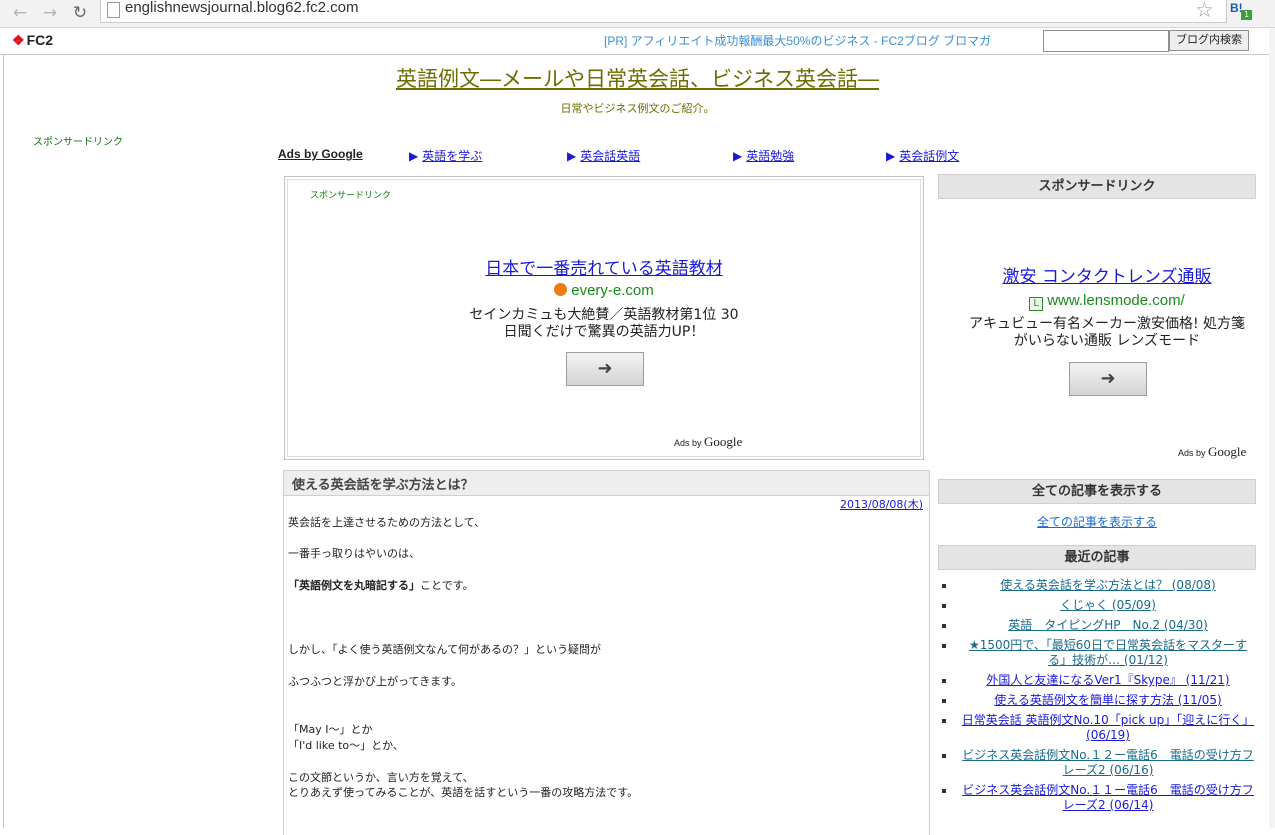  I want to click on ad-desc-line: 日聞くだけで驚異の英語力UP！, so click(604, 332).